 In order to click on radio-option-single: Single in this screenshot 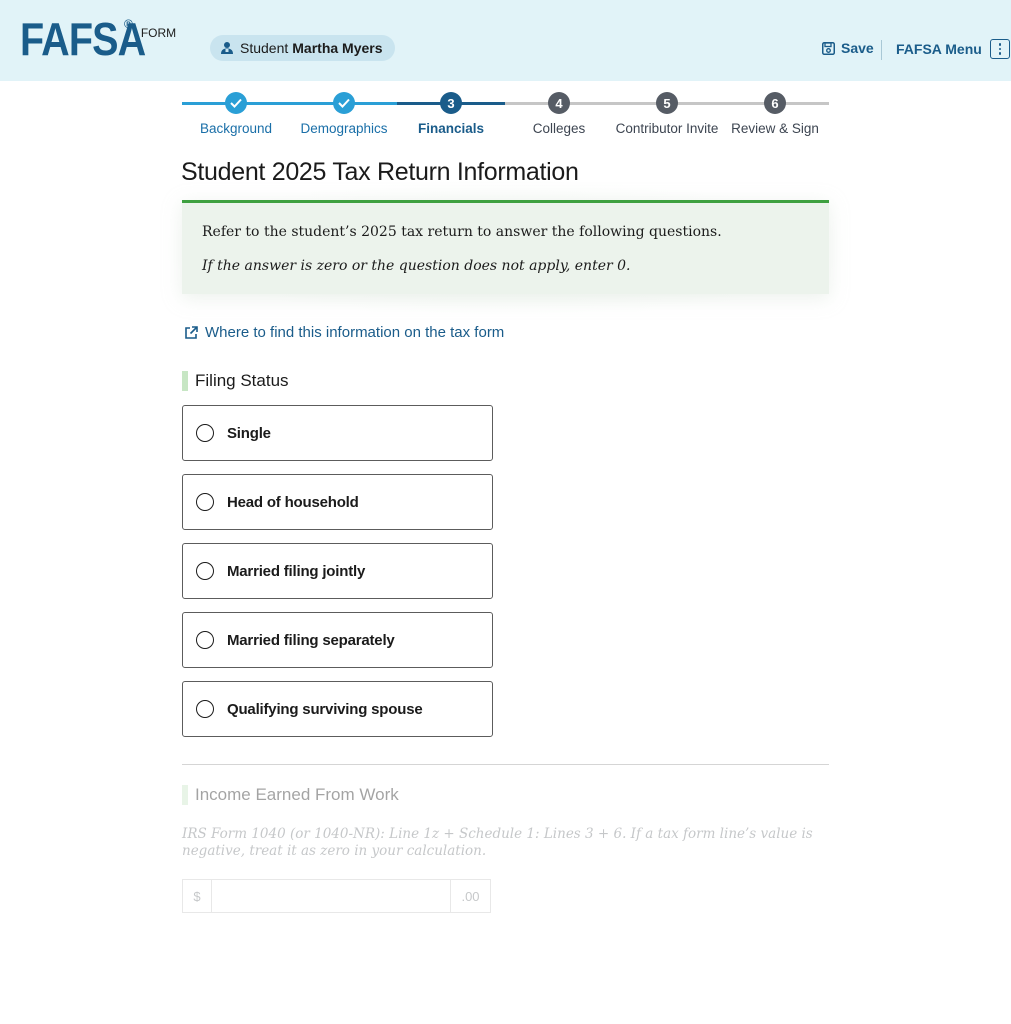, I will do `click(337, 433)`.